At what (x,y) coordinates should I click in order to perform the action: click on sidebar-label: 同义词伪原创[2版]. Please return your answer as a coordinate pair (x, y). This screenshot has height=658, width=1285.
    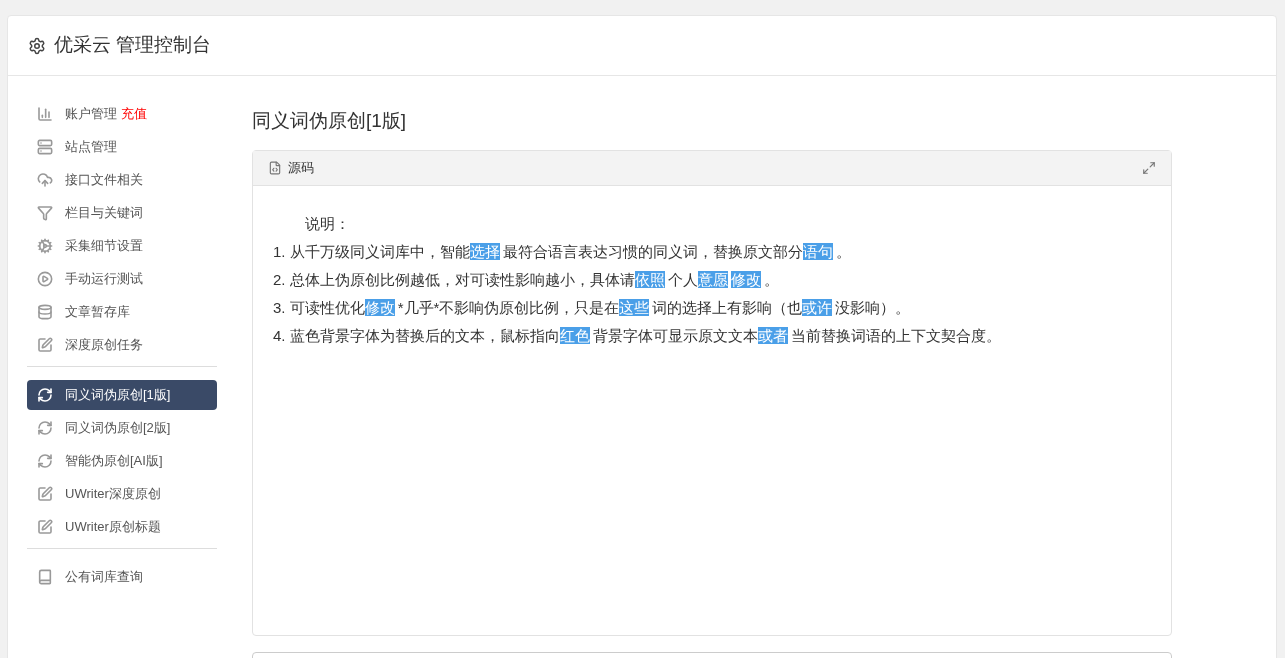
    Looking at the image, I should click on (118, 428).